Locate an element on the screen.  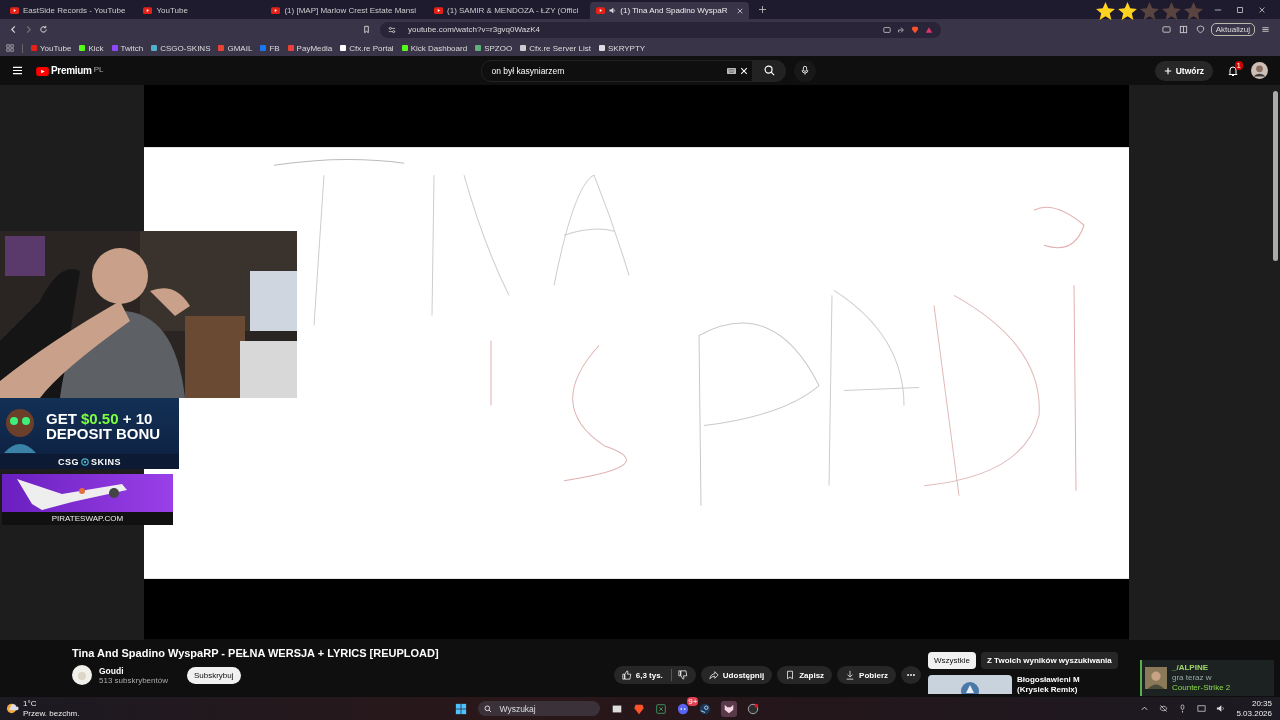
search-input: on był kasyniarzem is located at coordinates (608, 70).